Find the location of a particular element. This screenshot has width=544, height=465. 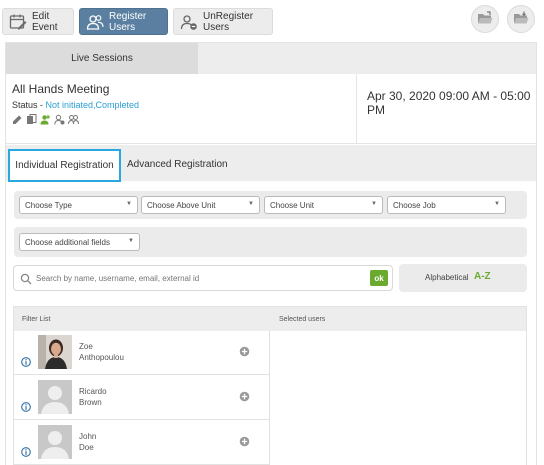

event-divider is located at coordinates (356, 109).